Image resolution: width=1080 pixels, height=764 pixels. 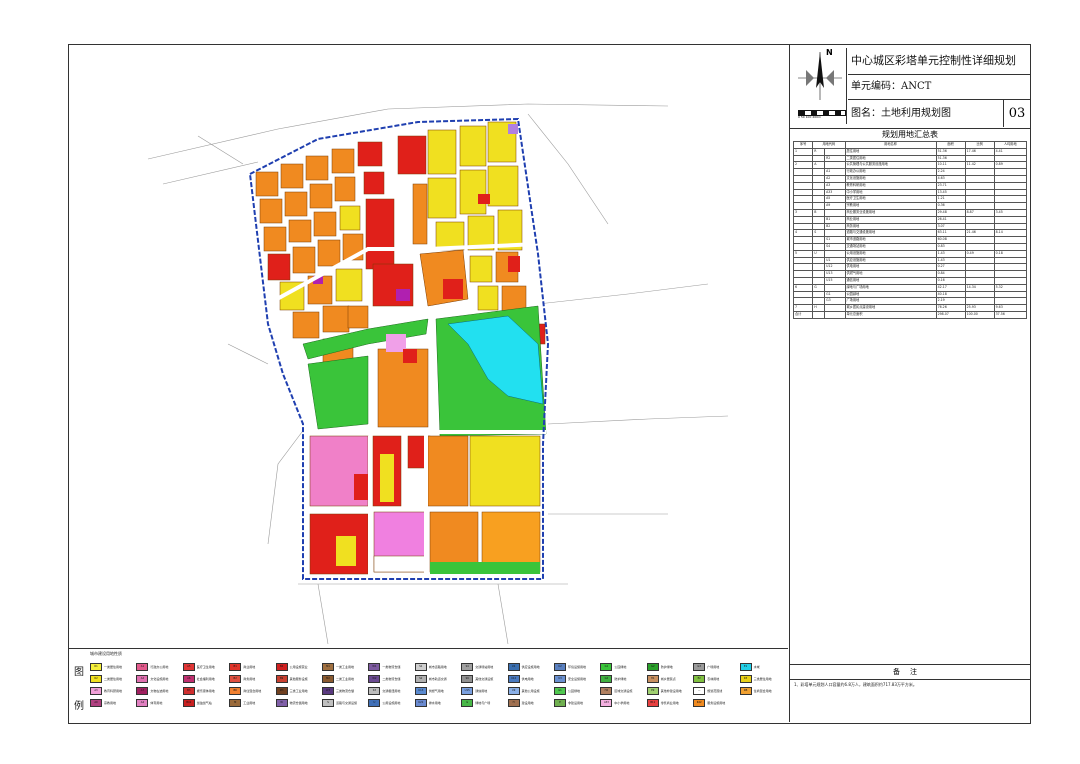 What do you see at coordinates (113, 703) in the screenshot?
I see `legend-item: A9 宗教用地` at bounding box center [113, 703].